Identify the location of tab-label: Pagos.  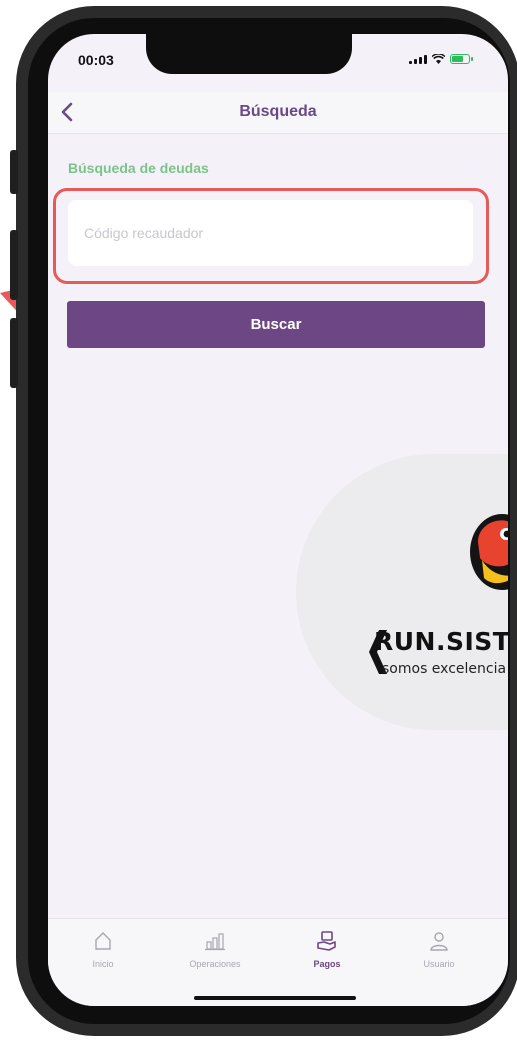
(327, 964).